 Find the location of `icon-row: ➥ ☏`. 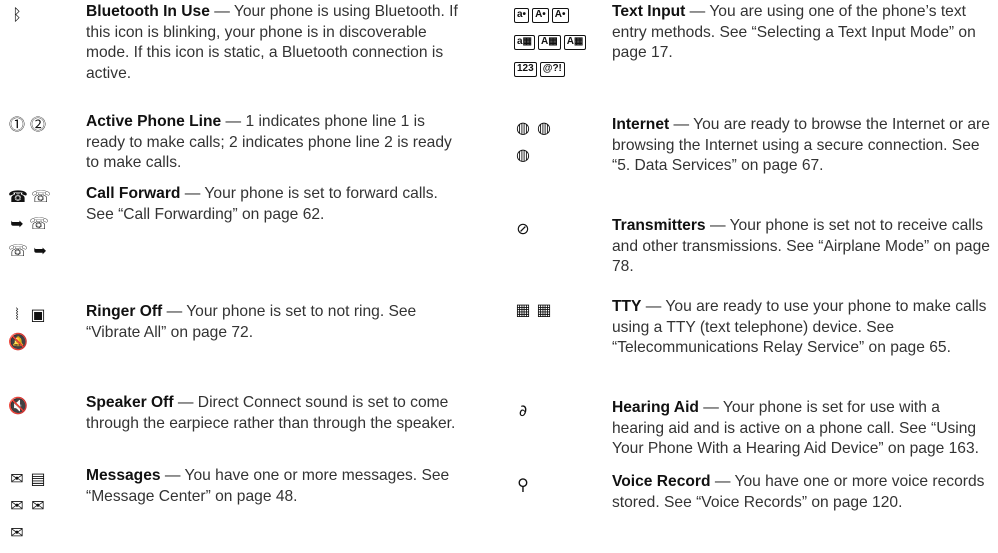

icon-row: ➥ ☏ is located at coordinates (43, 224).